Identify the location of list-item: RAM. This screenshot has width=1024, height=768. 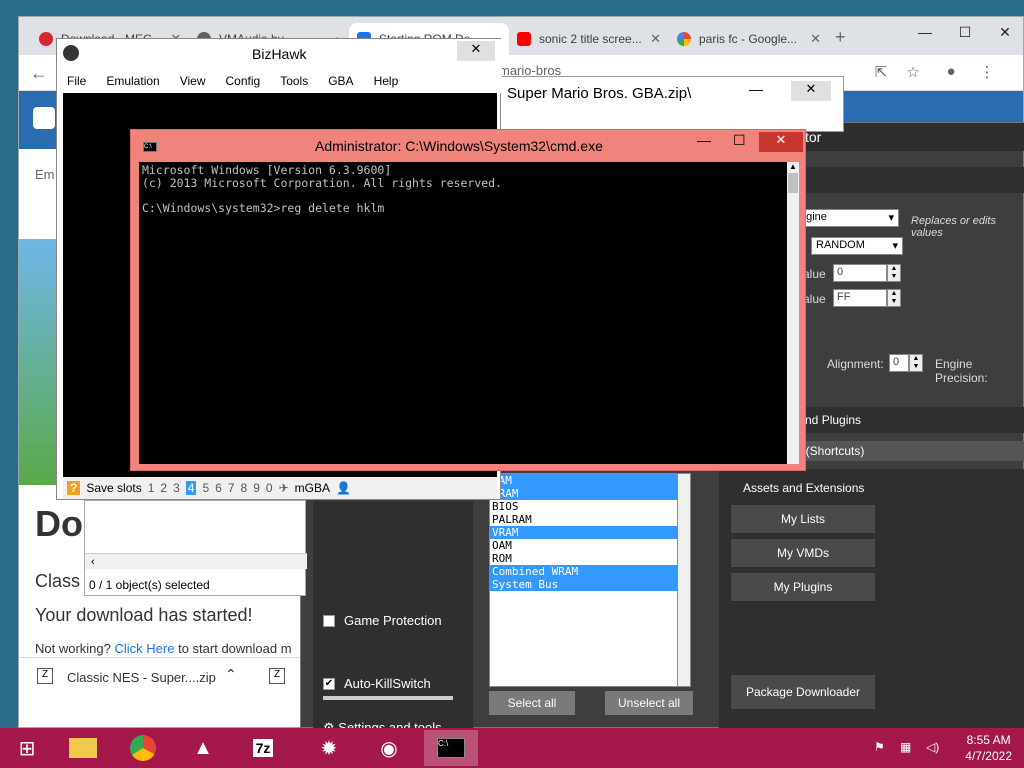
(584, 480).